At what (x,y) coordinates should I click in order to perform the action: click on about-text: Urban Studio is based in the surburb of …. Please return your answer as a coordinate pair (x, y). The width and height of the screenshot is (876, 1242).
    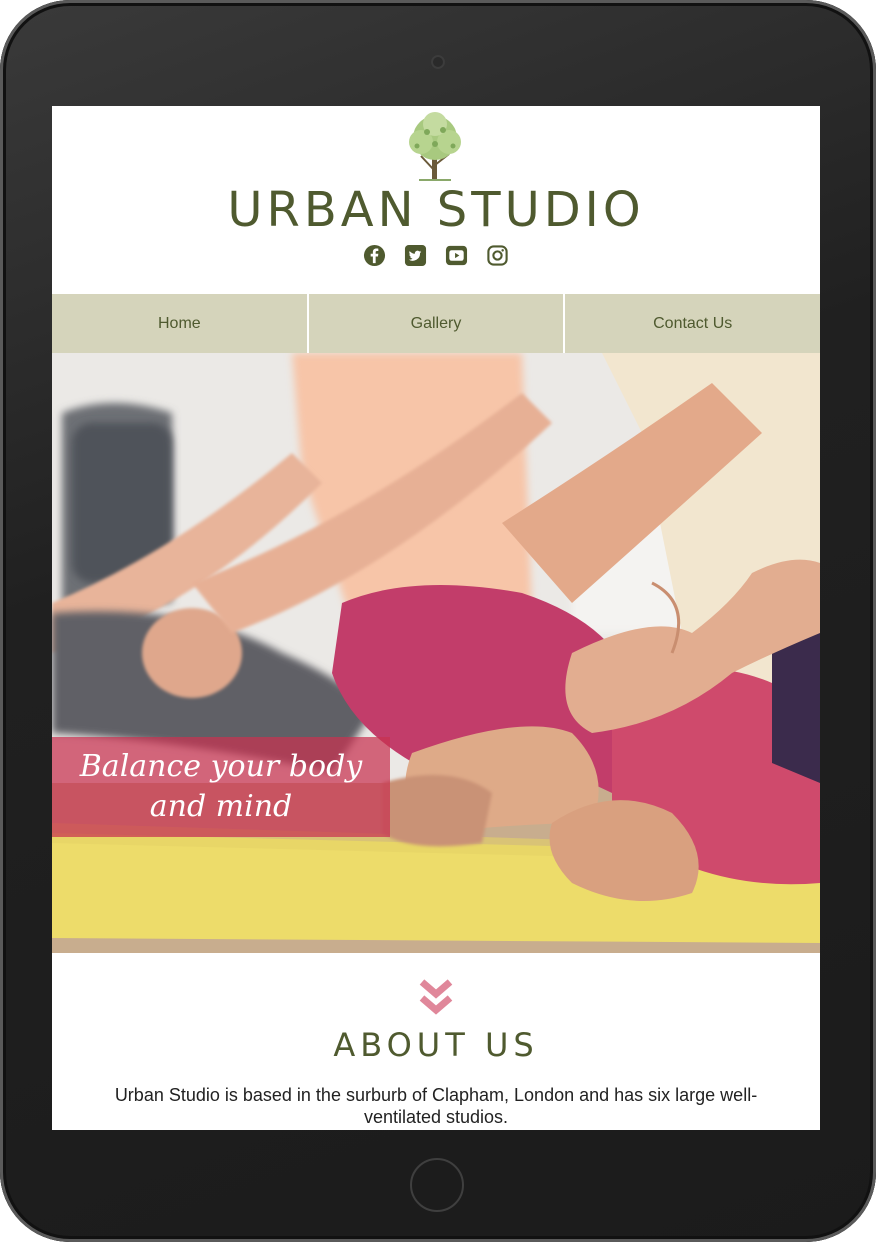
    Looking at the image, I should click on (436, 1106).